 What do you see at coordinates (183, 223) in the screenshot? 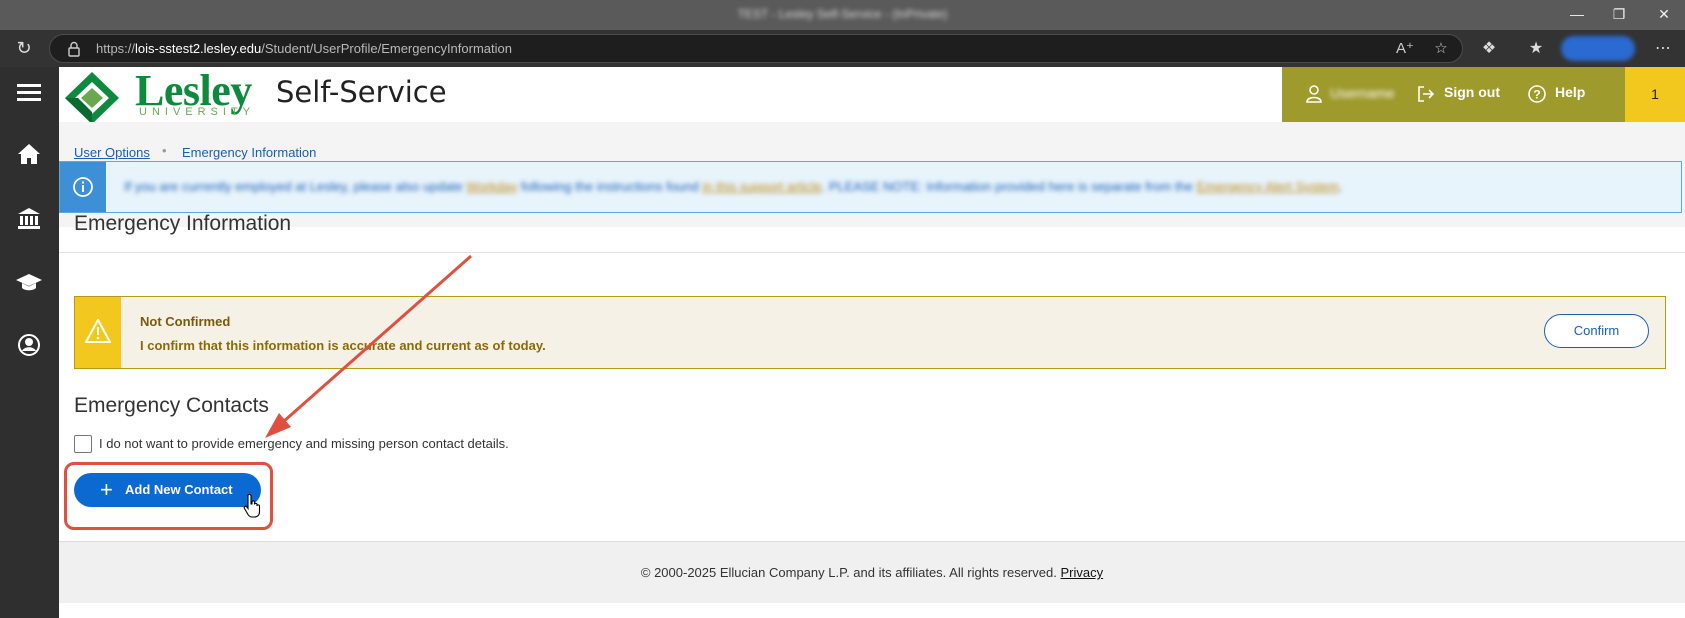
I see `page-title: Emergency Information` at bounding box center [183, 223].